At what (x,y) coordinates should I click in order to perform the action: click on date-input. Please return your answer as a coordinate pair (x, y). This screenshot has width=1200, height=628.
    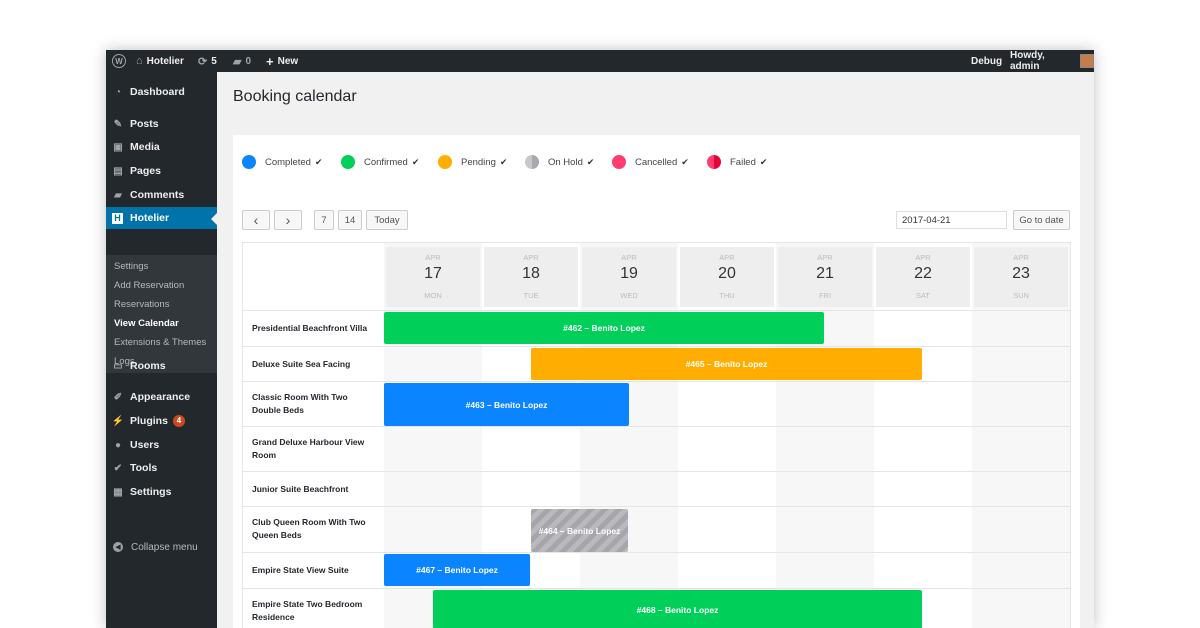
    Looking at the image, I should click on (951, 220).